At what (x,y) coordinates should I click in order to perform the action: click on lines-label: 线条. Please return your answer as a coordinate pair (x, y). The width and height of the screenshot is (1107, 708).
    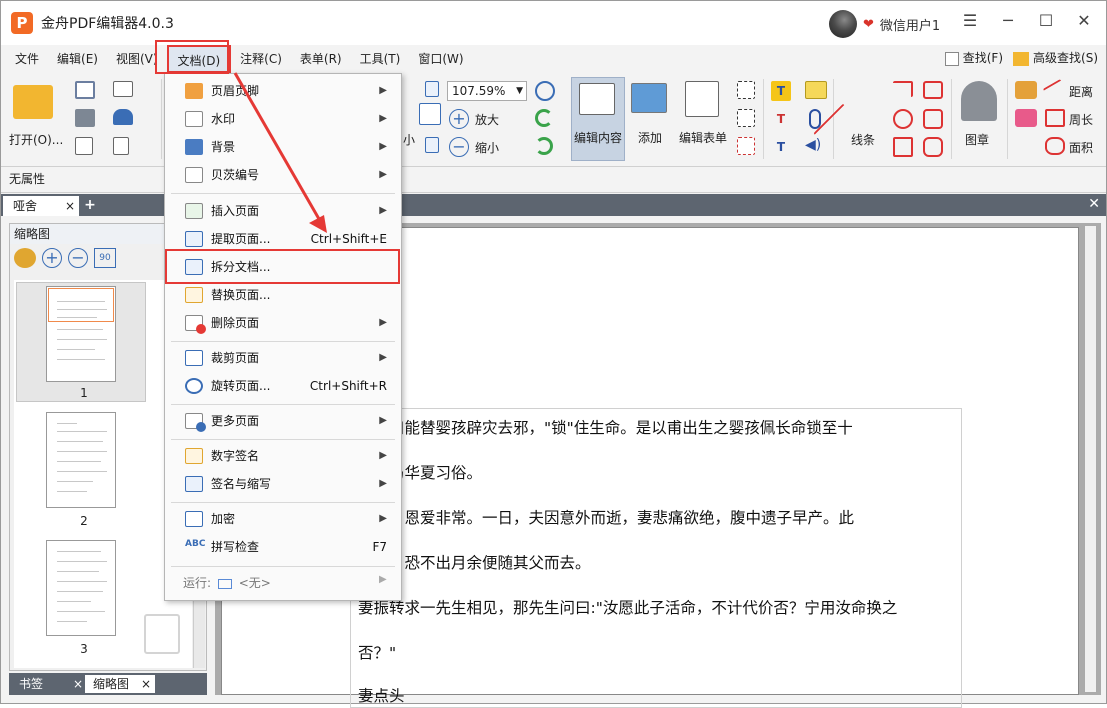
    Looking at the image, I should click on (863, 139).